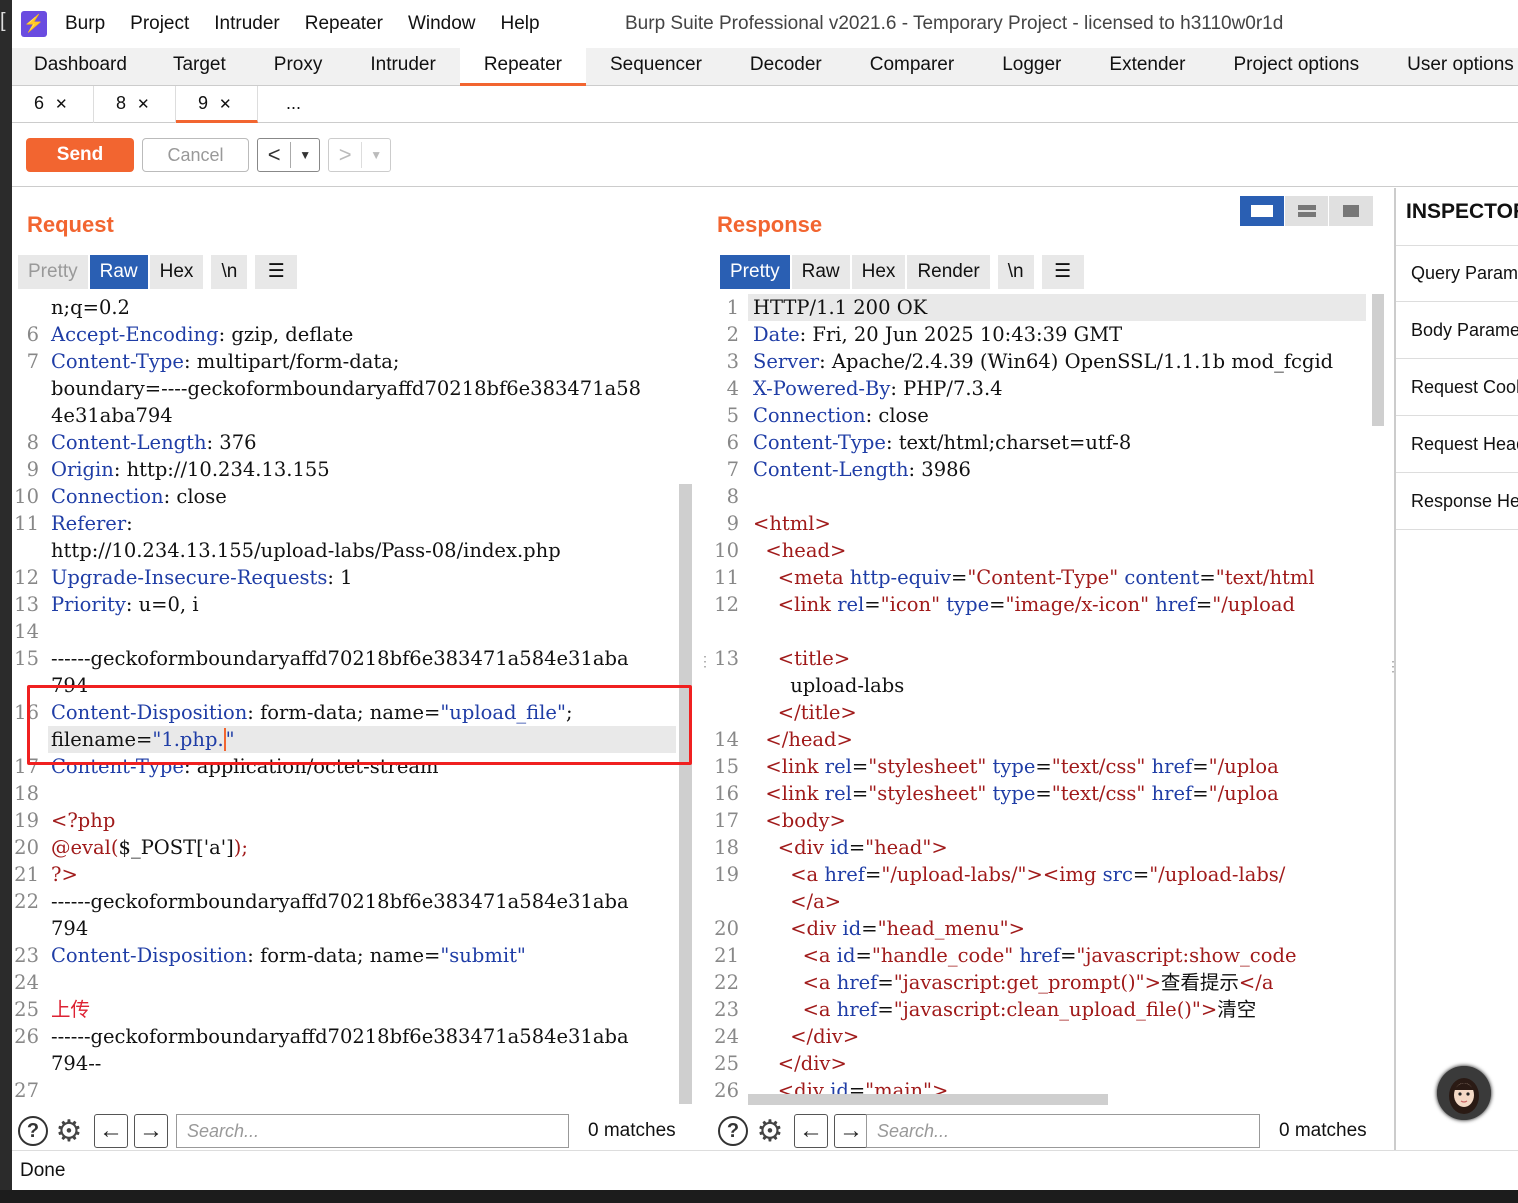 The width and height of the screenshot is (1518, 1203). Describe the element at coordinates (442, 24) in the screenshot. I see `menu-window: Window` at that location.